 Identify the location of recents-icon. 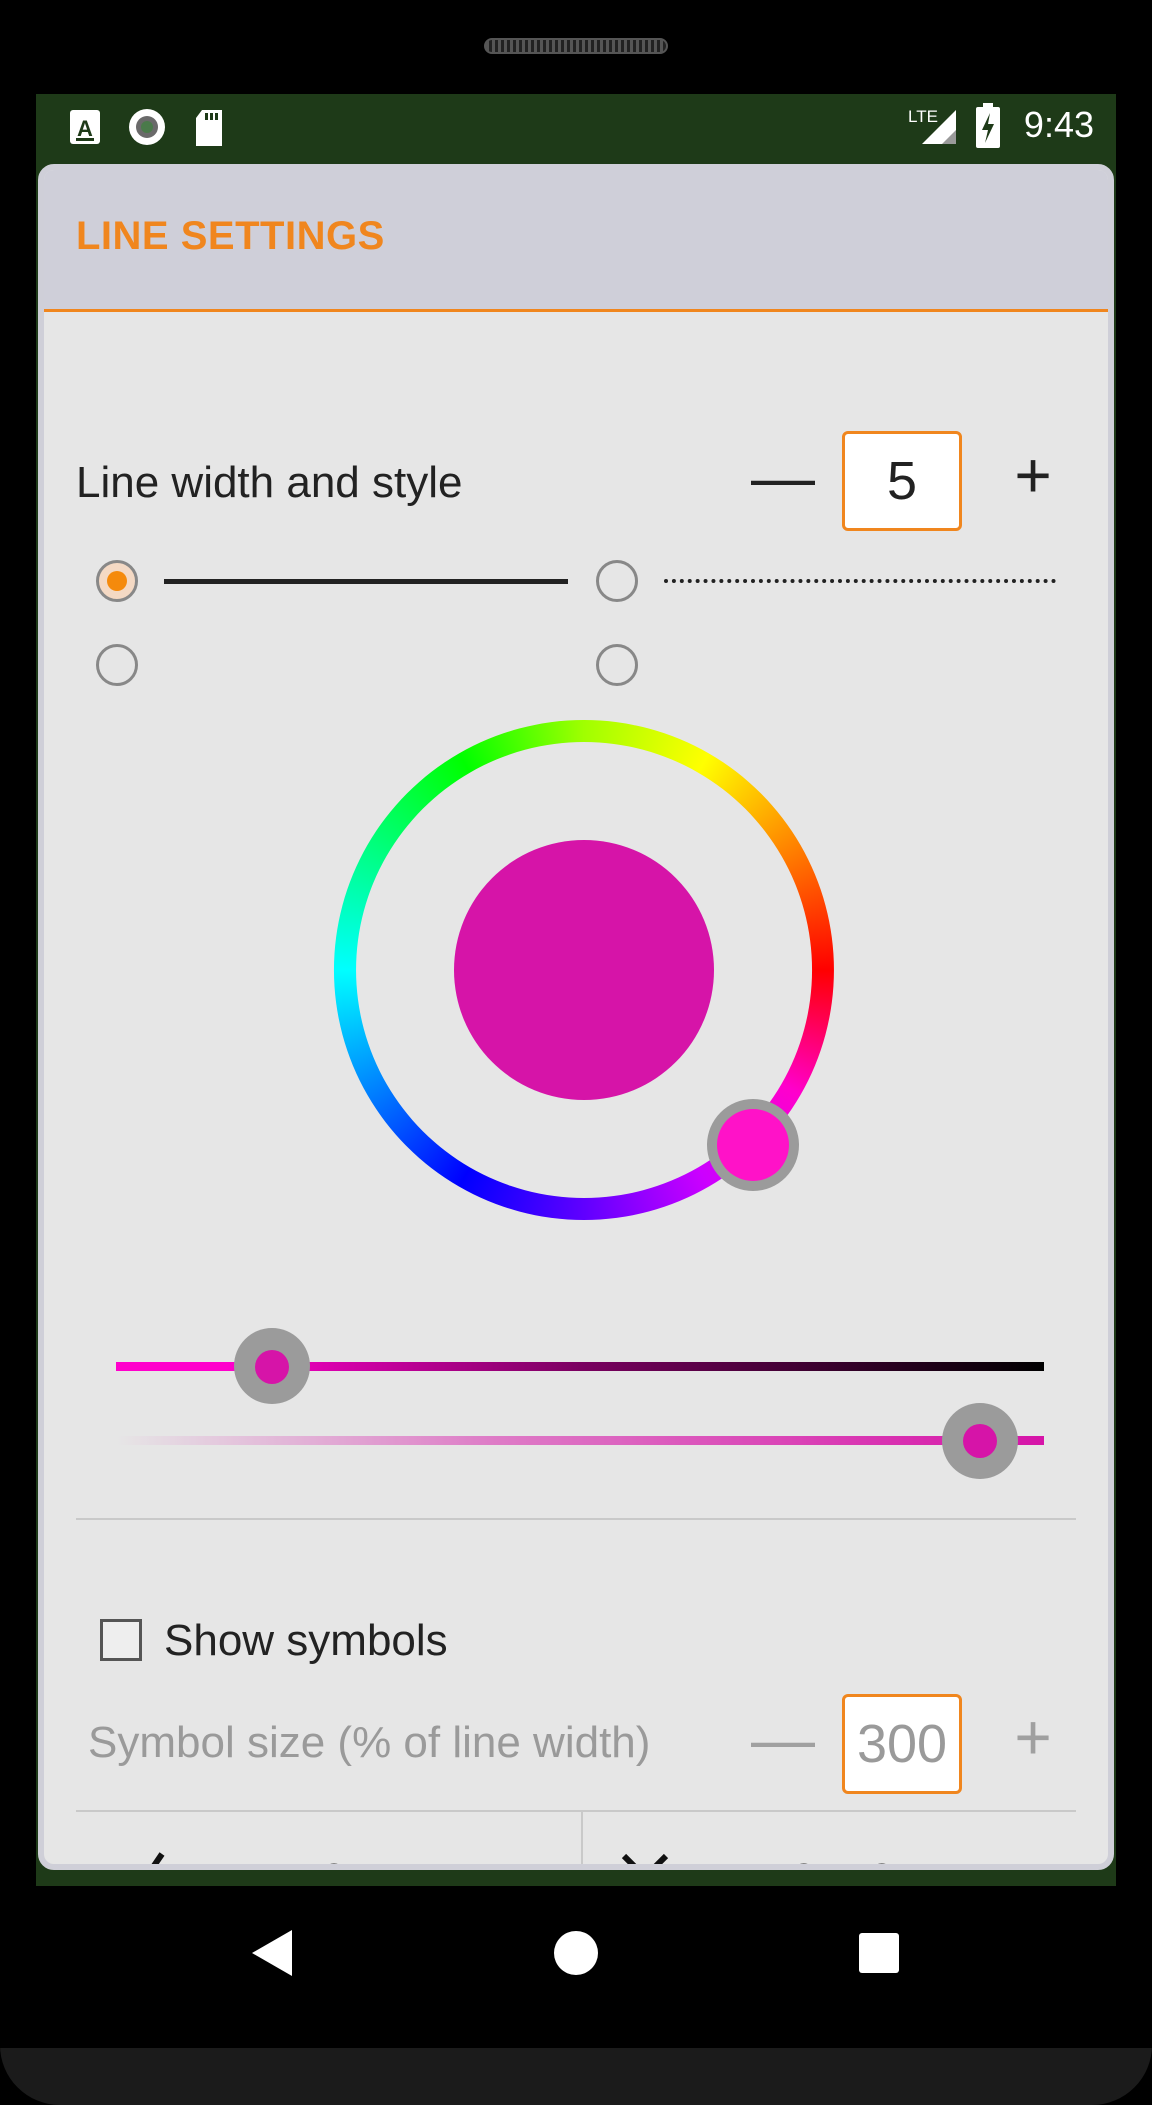
(879, 1953).